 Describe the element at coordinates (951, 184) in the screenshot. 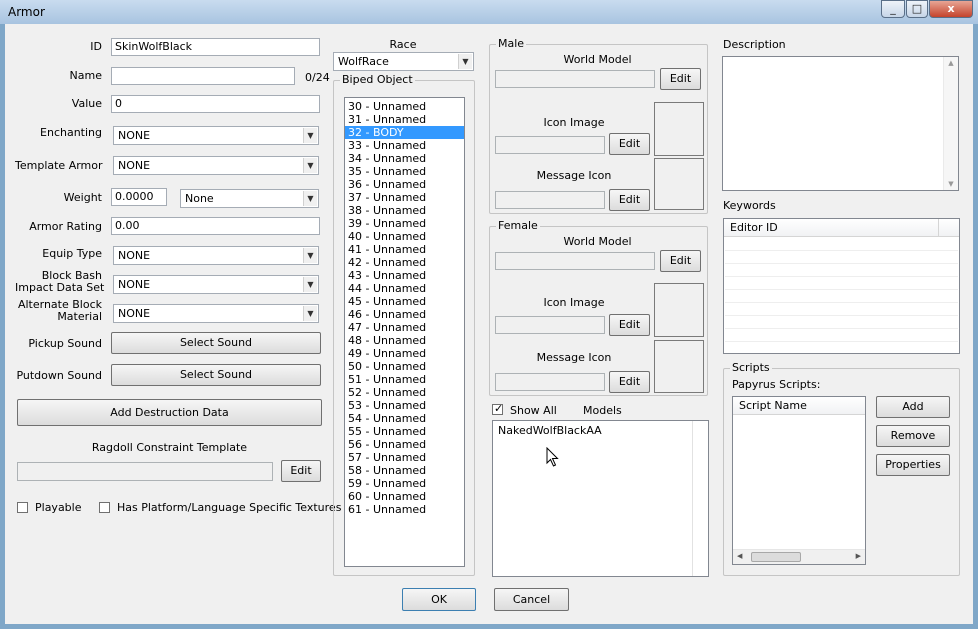

I see `scroll-down-icon: ▼` at that location.